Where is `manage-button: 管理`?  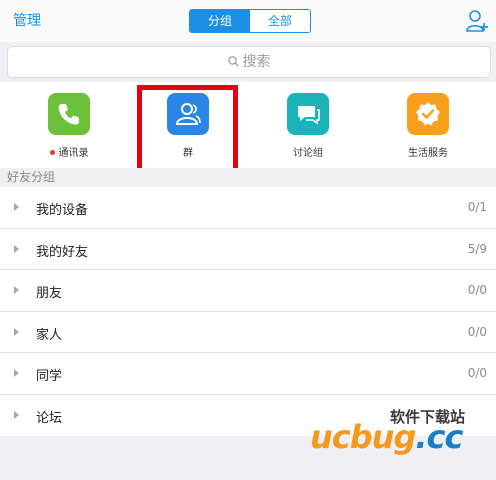 manage-button: 管理 is located at coordinates (27, 20).